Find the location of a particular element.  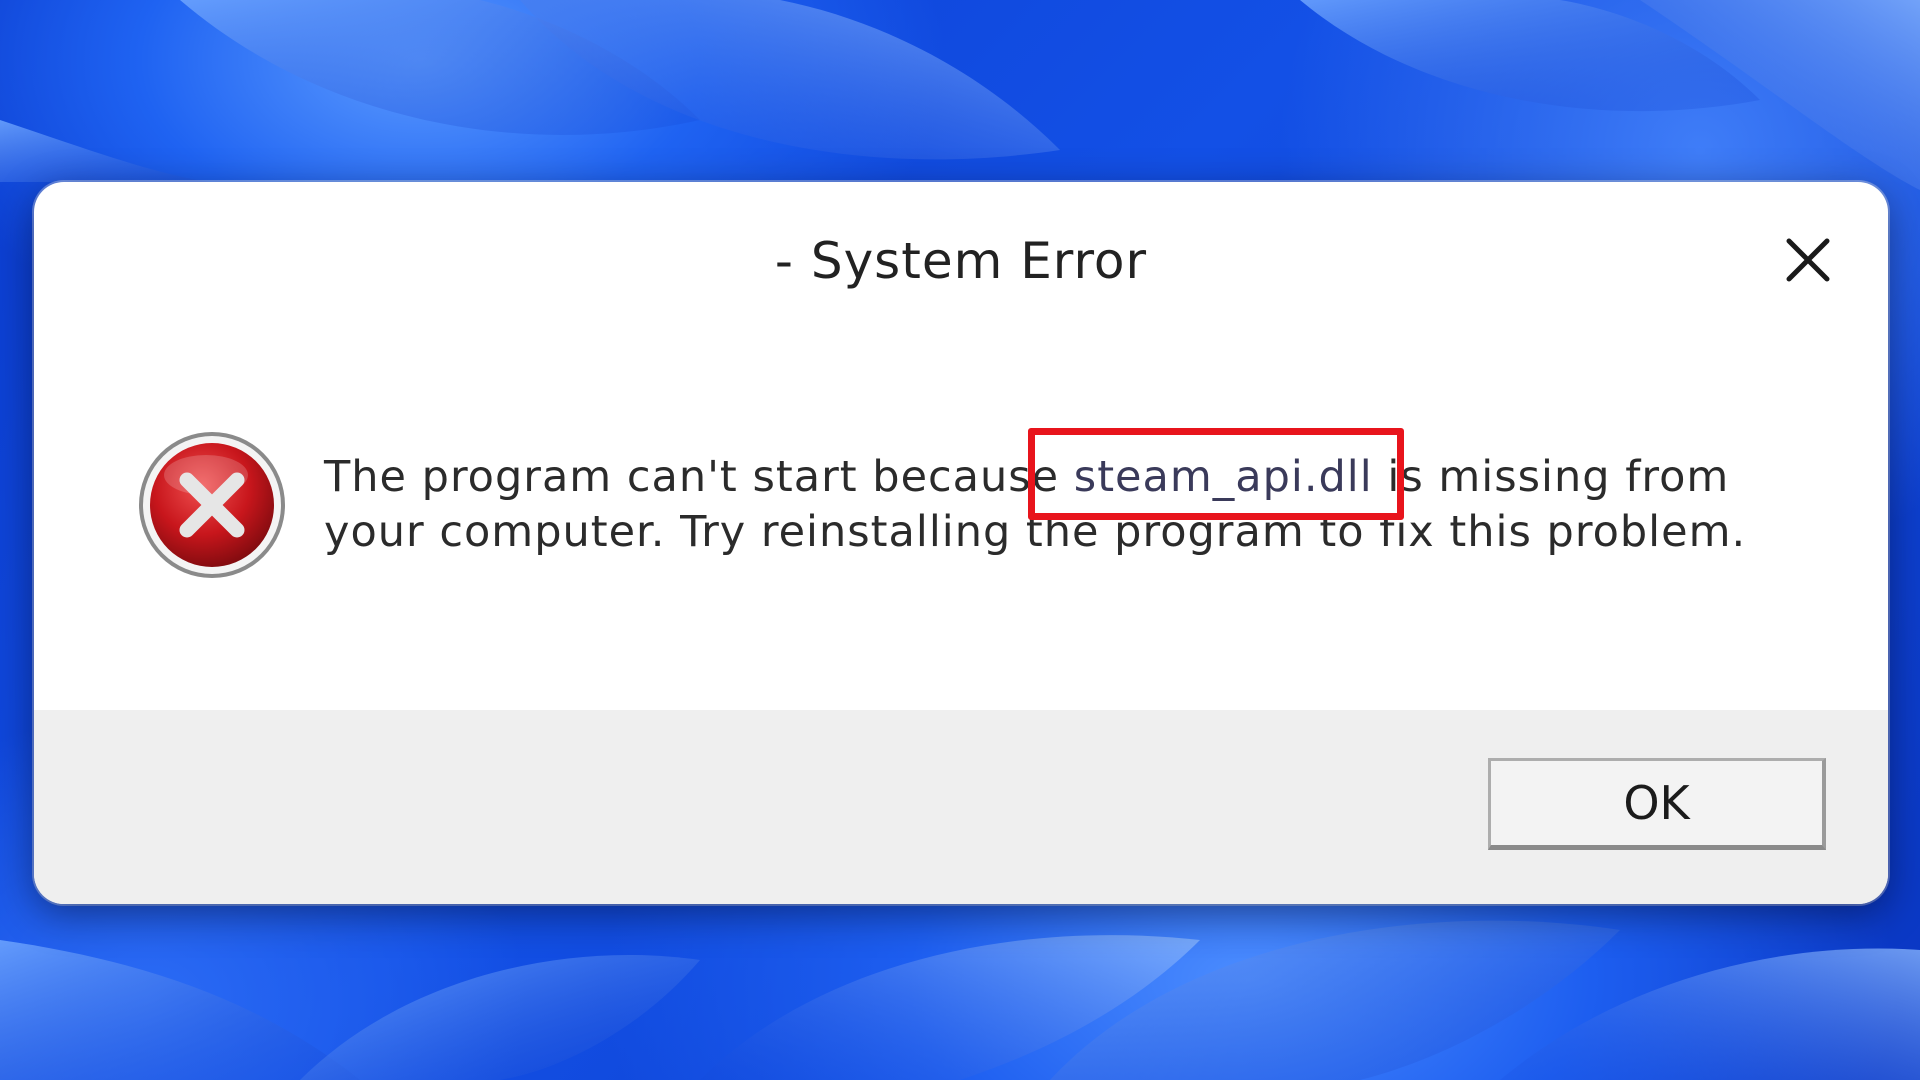

missing-dll-name: steam_api.dll is located at coordinates (1223, 477).